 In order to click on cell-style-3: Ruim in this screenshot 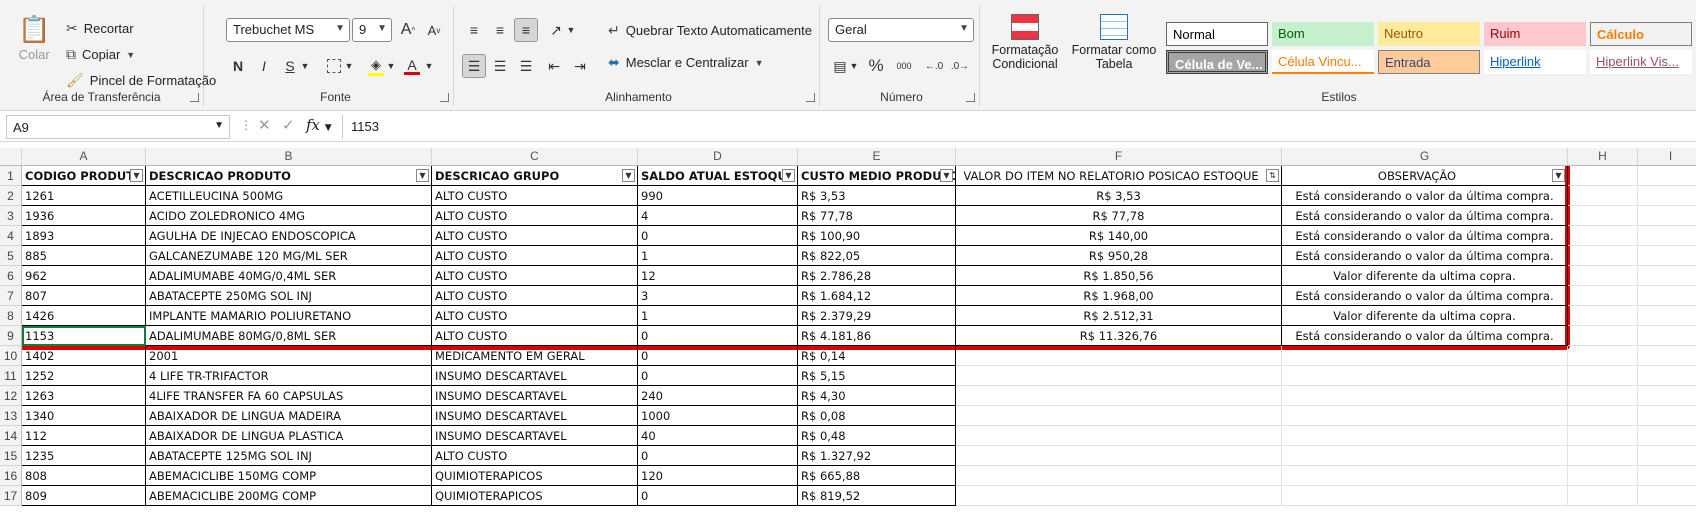, I will do `click(1535, 34)`.